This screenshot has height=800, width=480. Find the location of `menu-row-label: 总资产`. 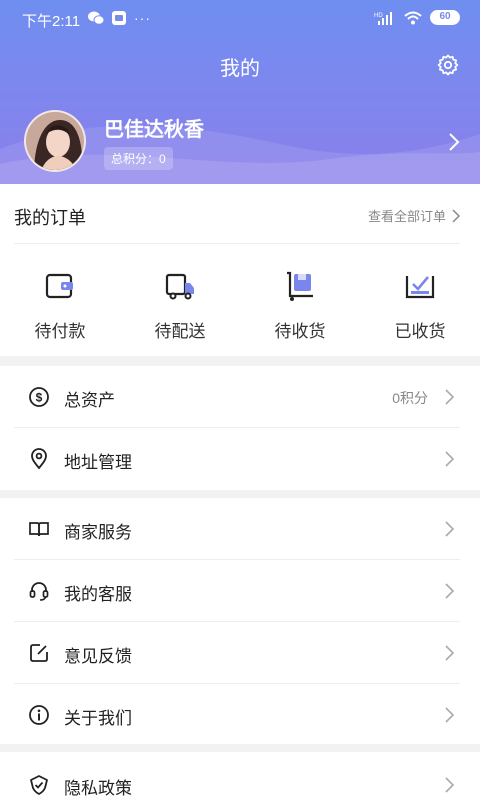

menu-row-label: 总资产 is located at coordinates (89, 400).